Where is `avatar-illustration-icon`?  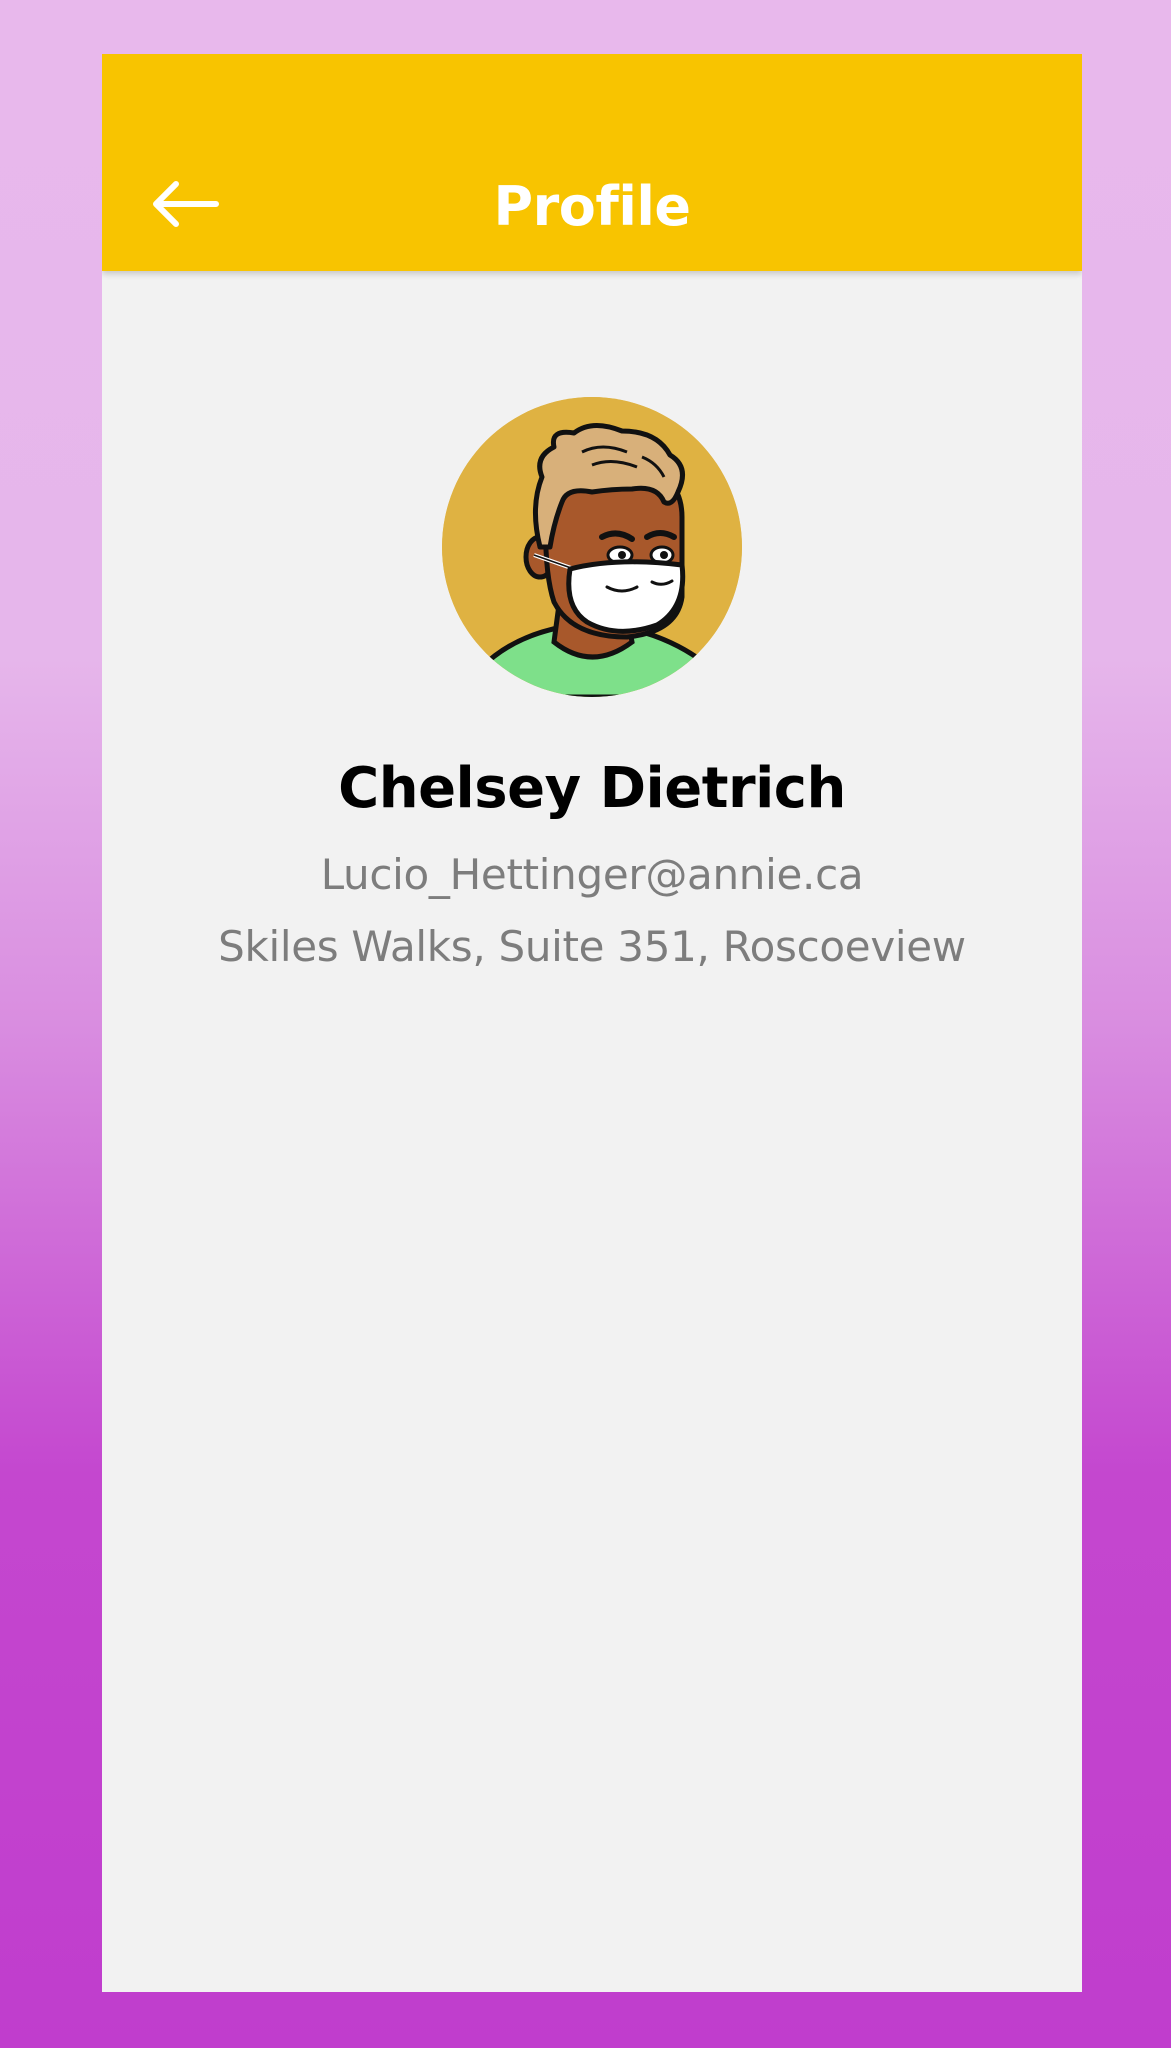 avatar-illustration-icon is located at coordinates (592, 547).